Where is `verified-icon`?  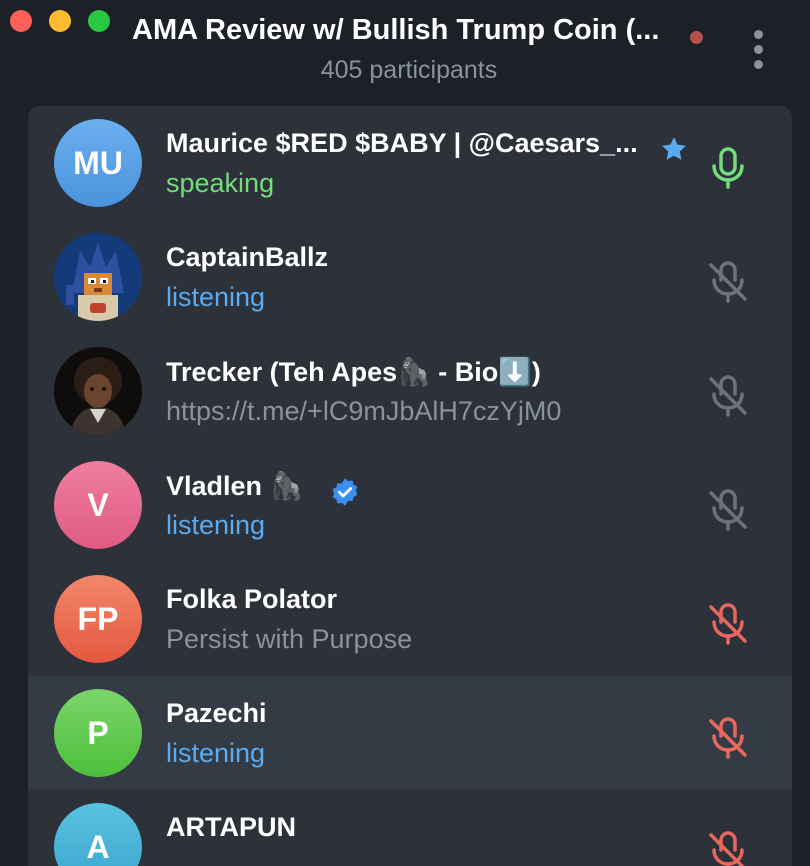 verified-icon is located at coordinates (345, 492).